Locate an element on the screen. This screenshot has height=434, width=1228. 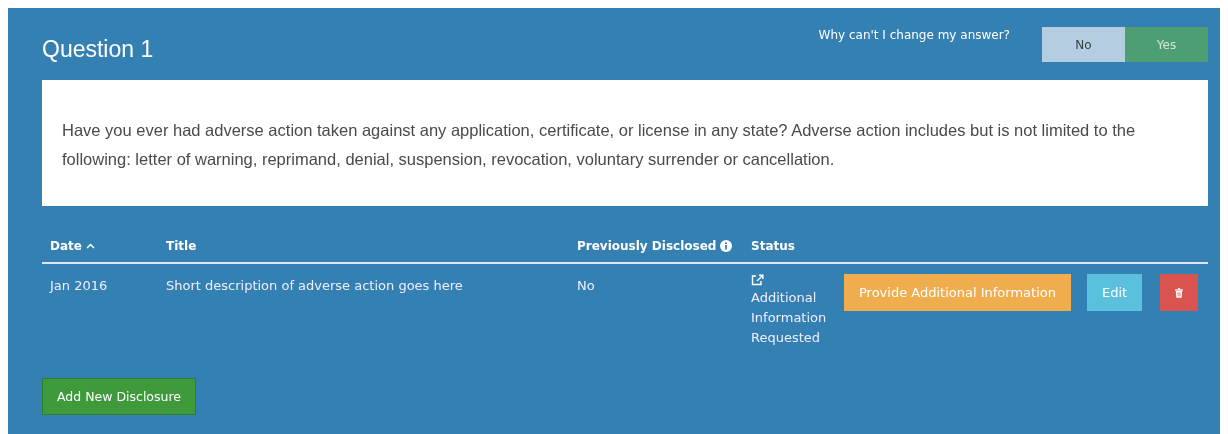
external-link-icon is located at coordinates (757, 280).